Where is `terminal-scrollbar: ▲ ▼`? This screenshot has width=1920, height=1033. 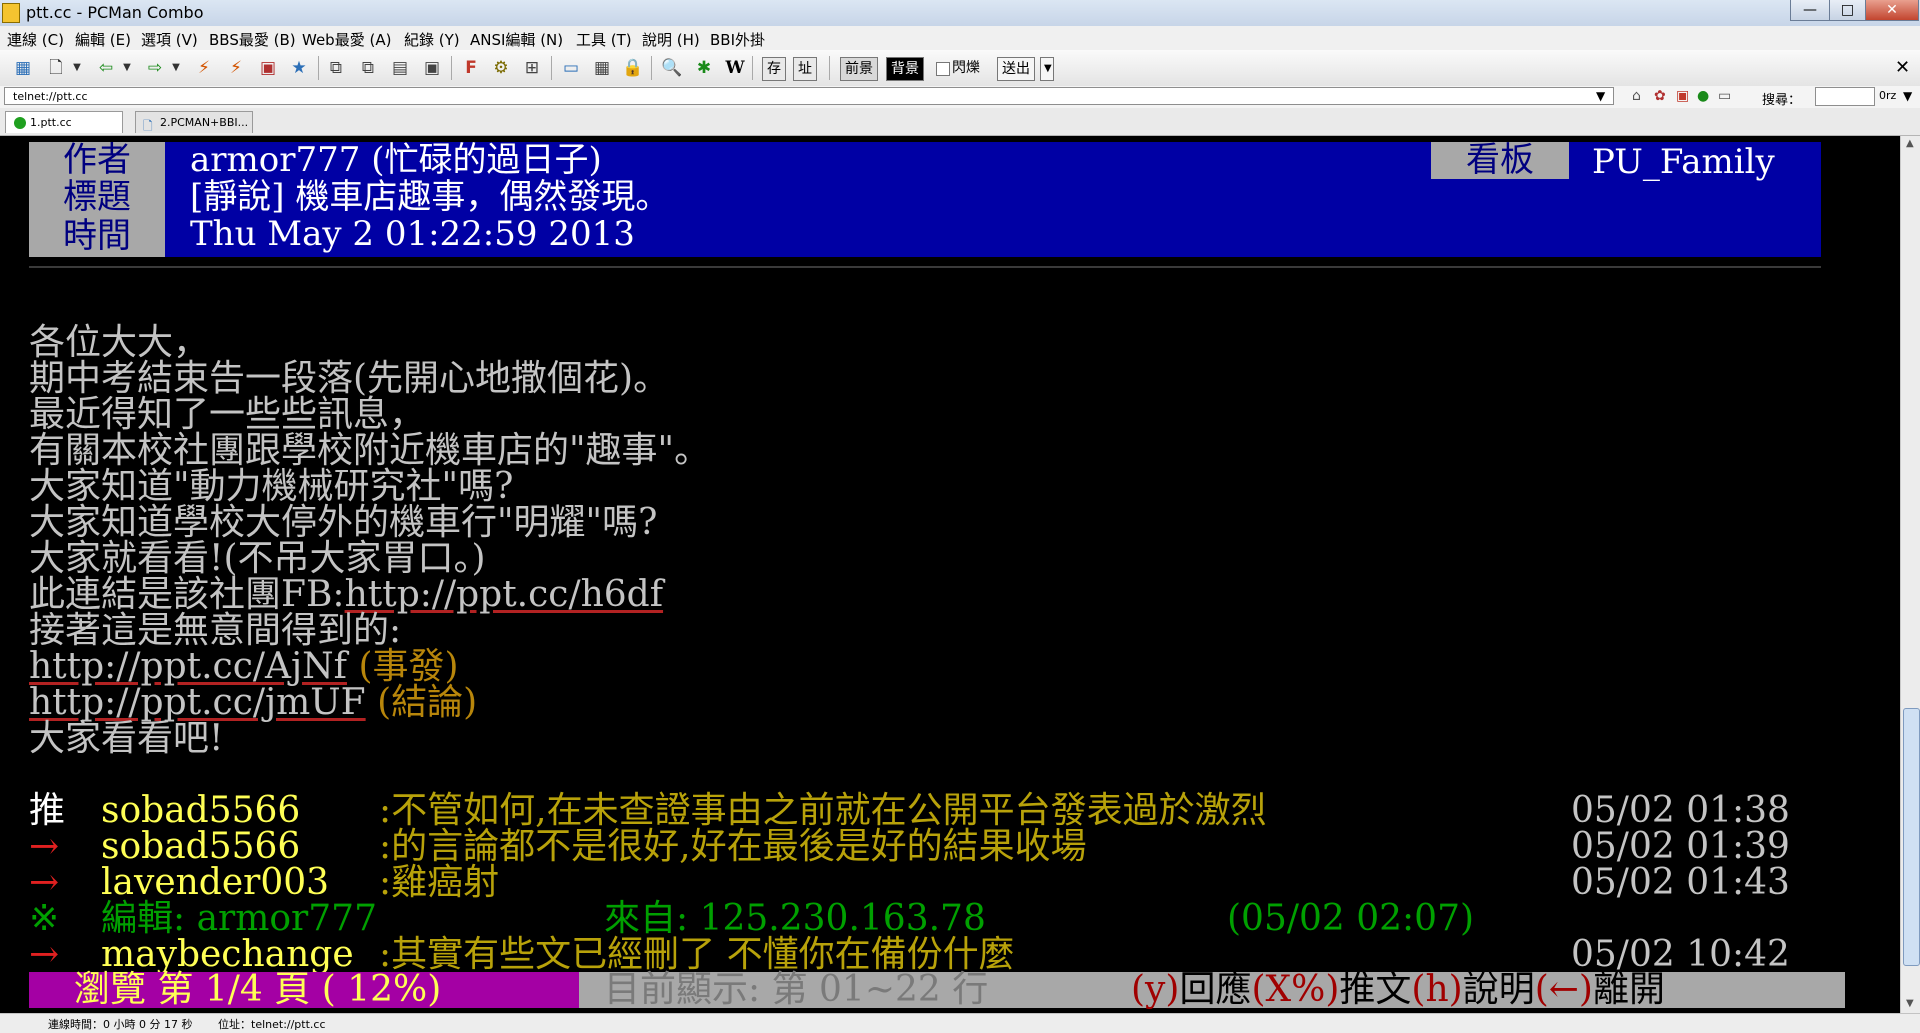
terminal-scrollbar: ▲ ▼ is located at coordinates (1910, 574).